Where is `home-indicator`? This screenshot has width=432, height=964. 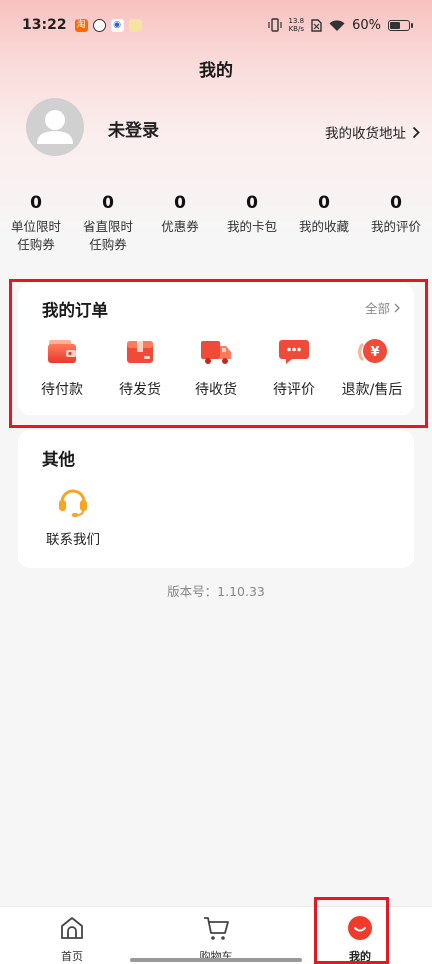 home-indicator is located at coordinates (216, 960).